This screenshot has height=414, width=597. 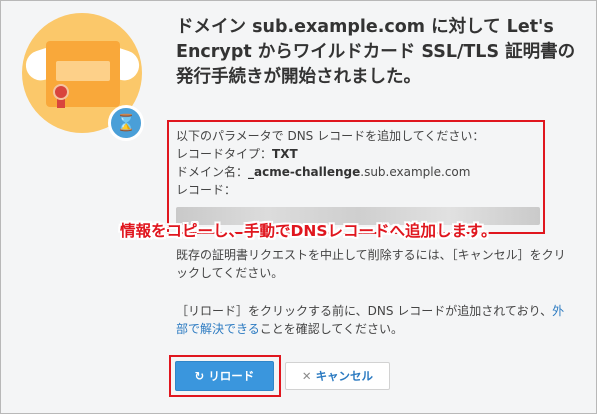 What do you see at coordinates (308, 231) in the screenshot?
I see `annotation-callout: 情報をコピーし、手動でDNSレコードへ追加します。` at bounding box center [308, 231].